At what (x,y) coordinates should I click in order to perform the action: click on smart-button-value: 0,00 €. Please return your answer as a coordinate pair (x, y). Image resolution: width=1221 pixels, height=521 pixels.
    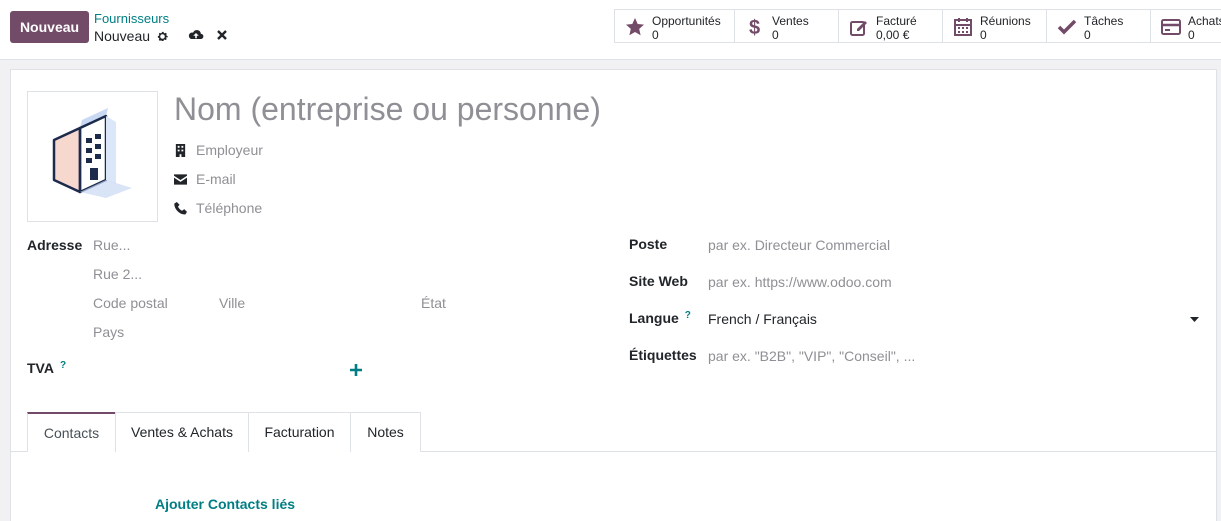
    Looking at the image, I should click on (893, 35).